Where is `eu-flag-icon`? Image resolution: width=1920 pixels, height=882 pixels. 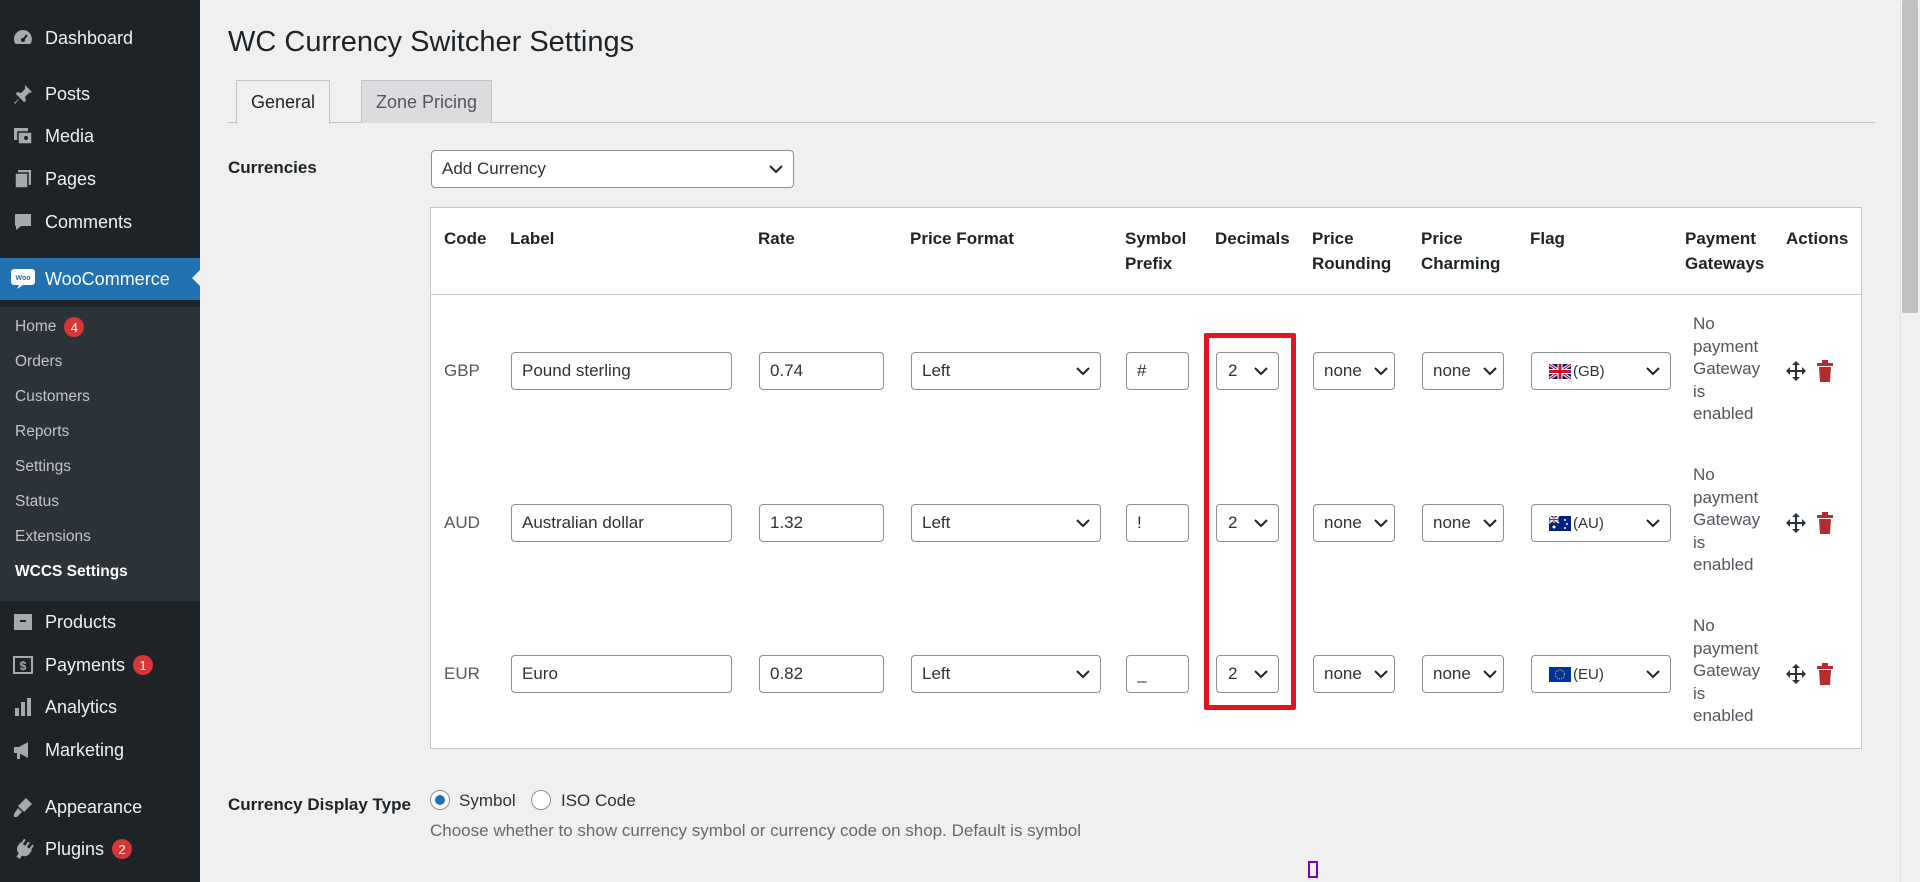
eu-flag-icon is located at coordinates (1560, 674).